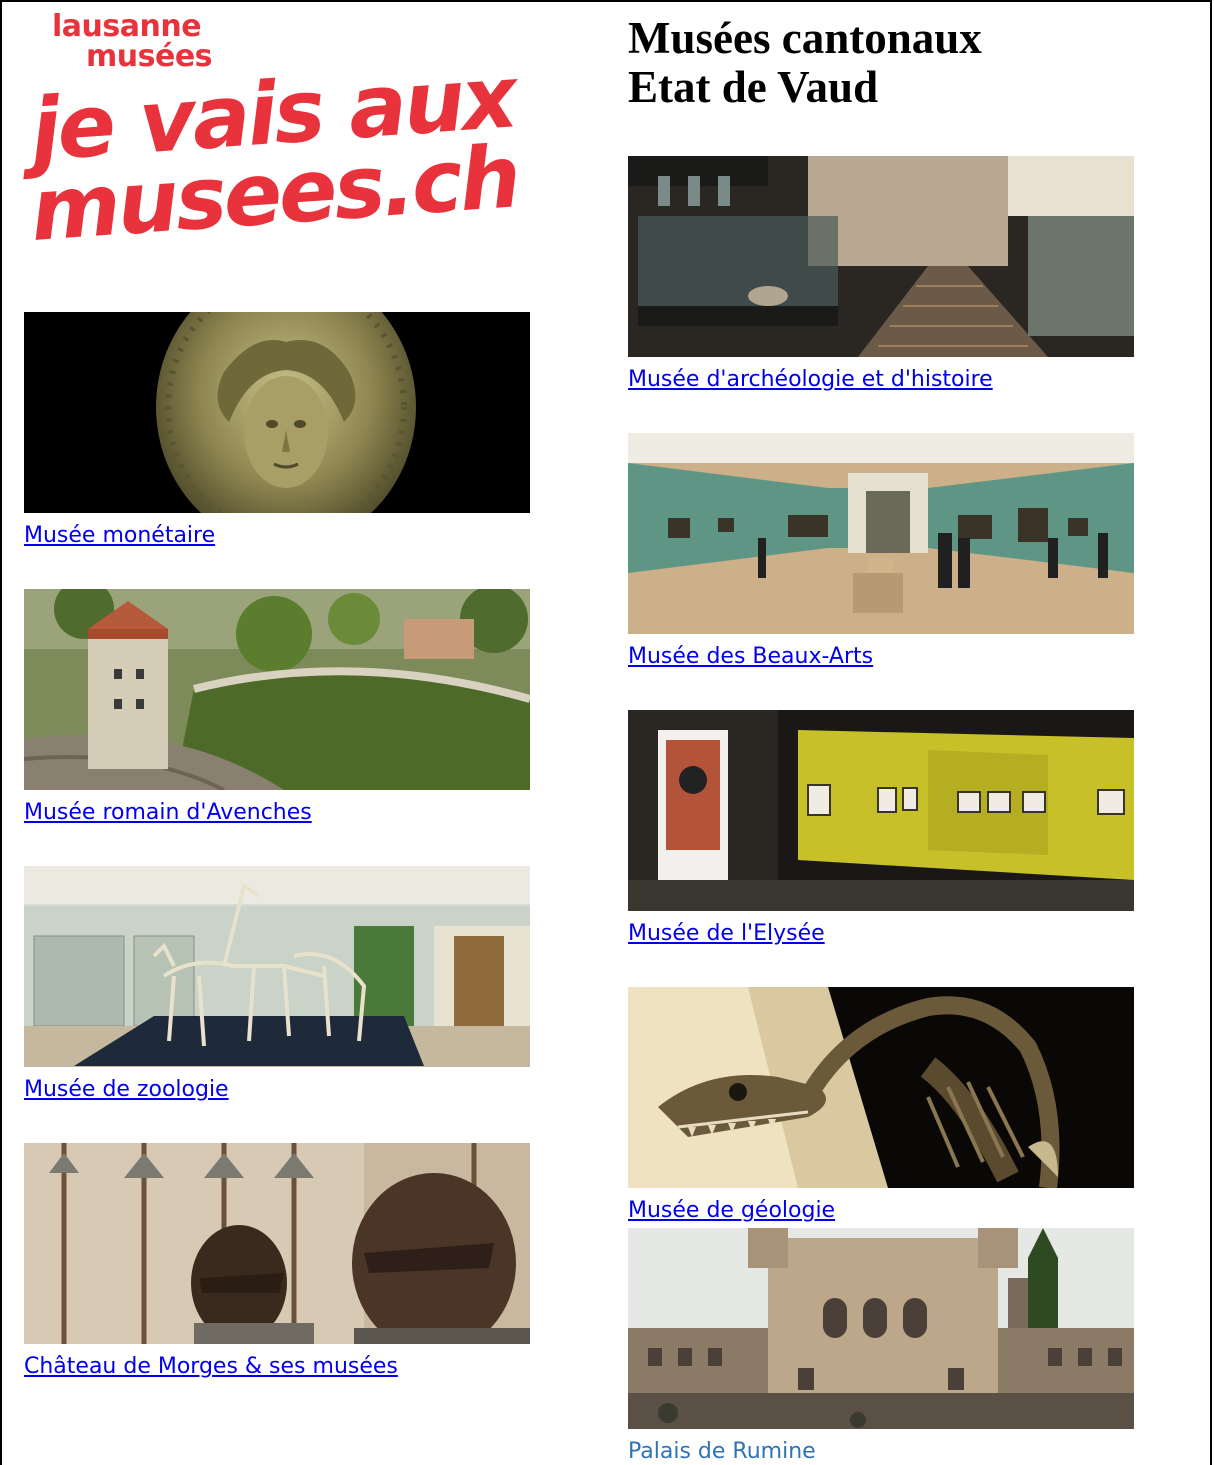  I want to click on museum-card-rumine: Palais de Rumine, so click(881, 1346).